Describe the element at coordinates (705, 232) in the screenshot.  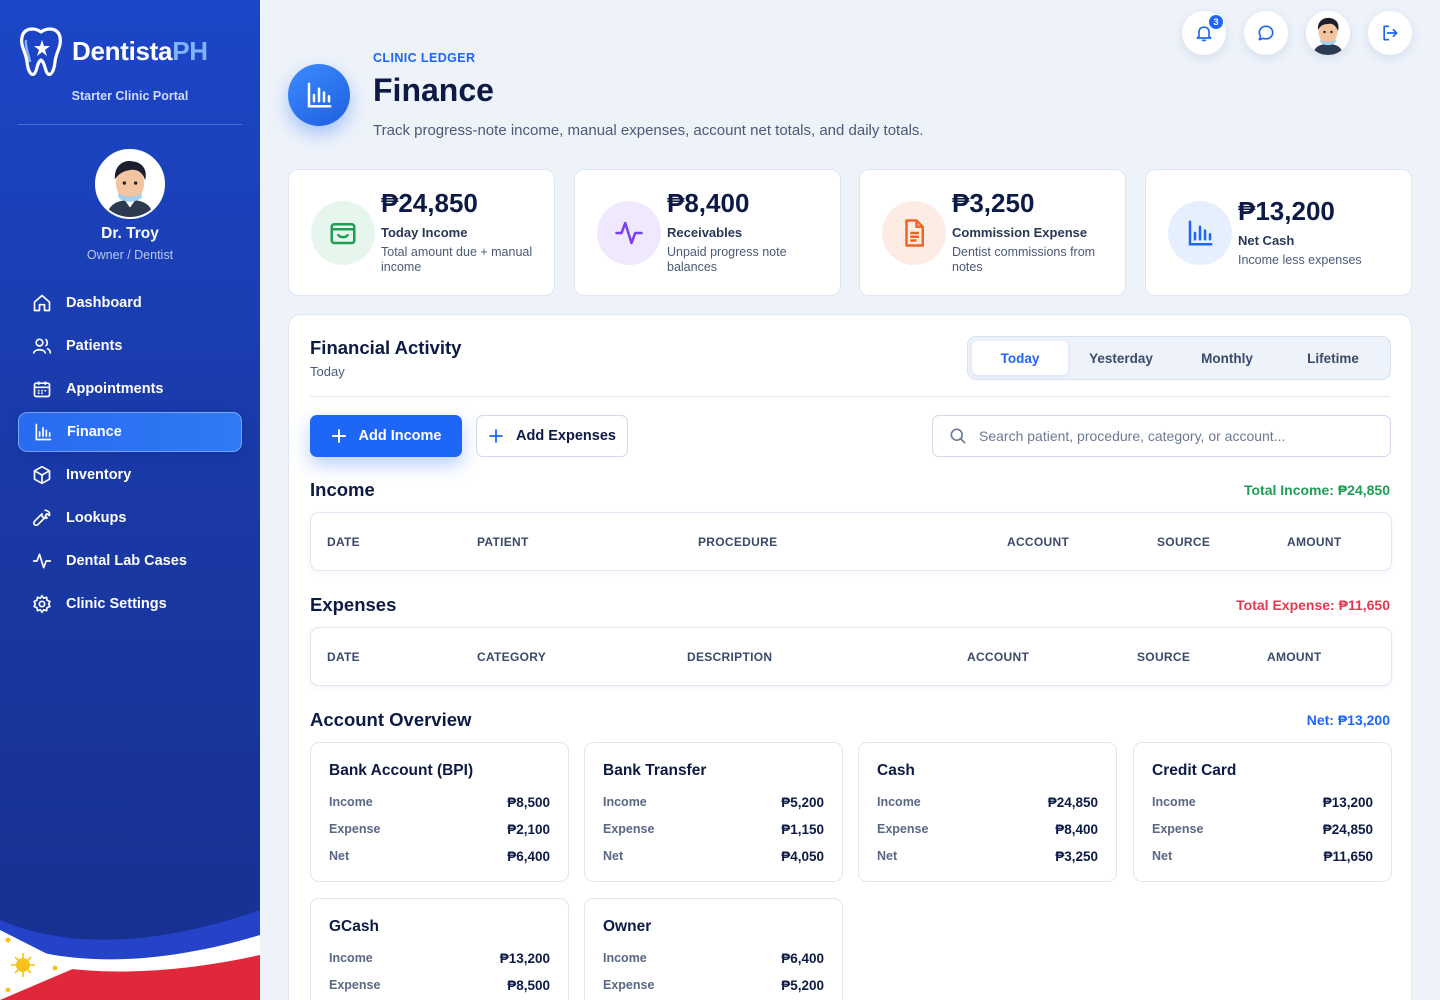
I see `stat-label: Receivables` at that location.